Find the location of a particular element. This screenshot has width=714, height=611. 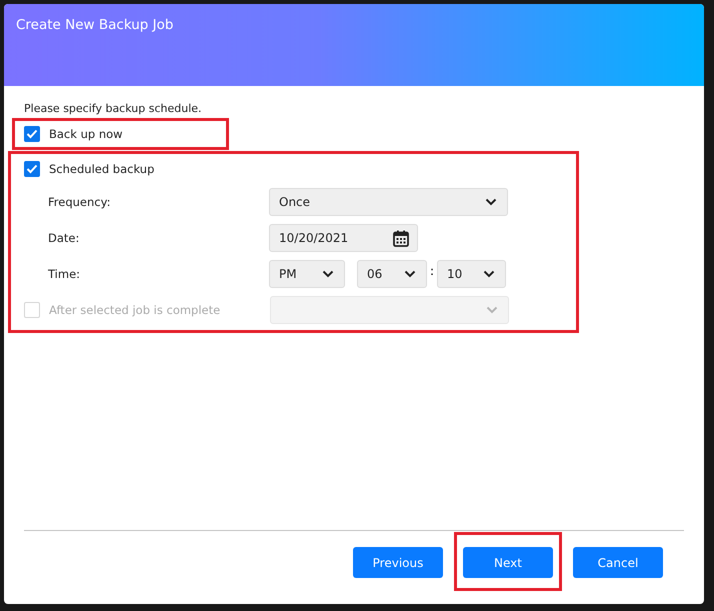

field-label: Date: is located at coordinates (64, 238).